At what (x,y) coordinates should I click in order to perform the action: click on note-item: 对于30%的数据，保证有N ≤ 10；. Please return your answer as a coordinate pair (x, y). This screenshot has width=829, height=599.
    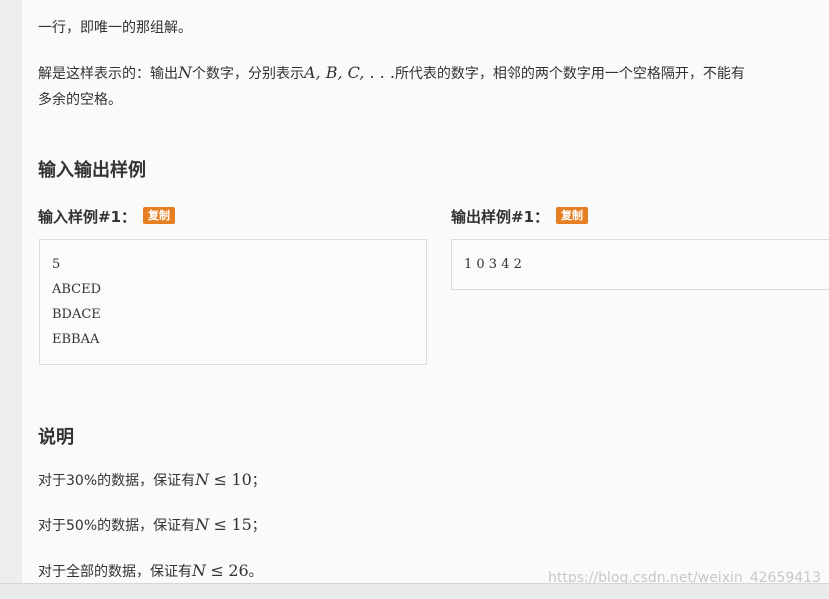
    Looking at the image, I should click on (152, 480).